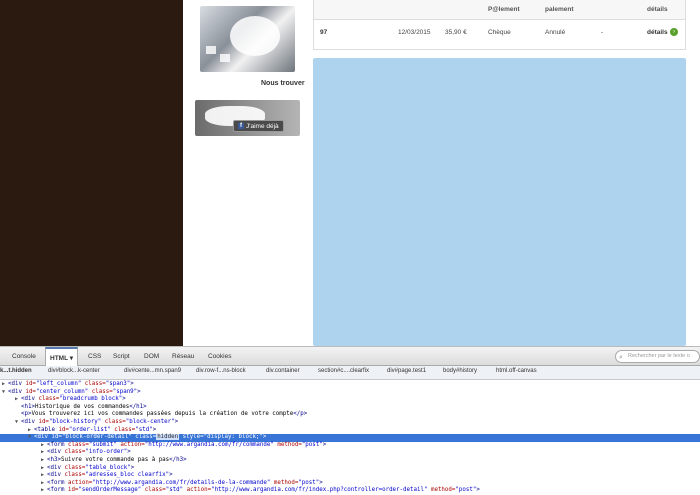  Describe the element at coordinates (350, 469) in the screenshot. I see `html-tree-node: ▶ <div class="table_block">` at that location.